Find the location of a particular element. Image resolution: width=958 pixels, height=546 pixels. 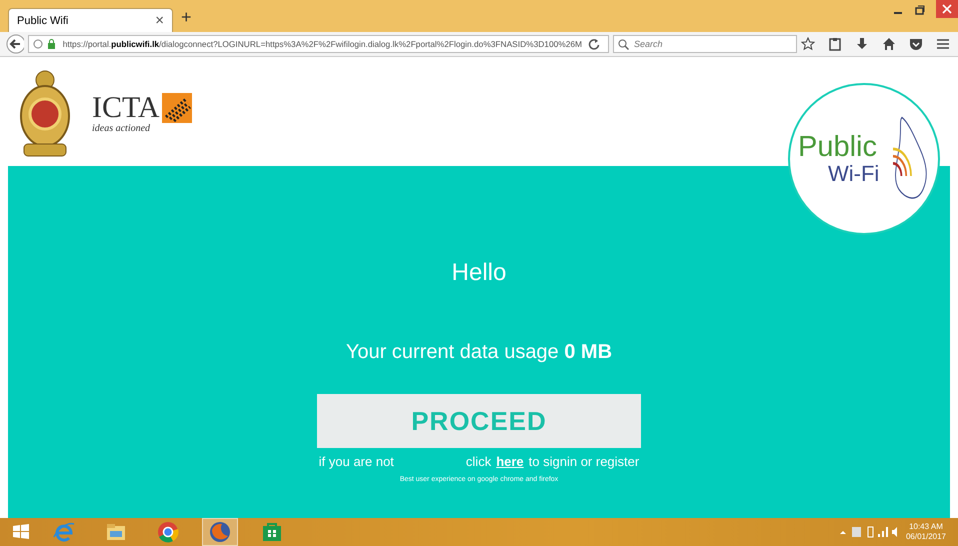

system-tray-icons is located at coordinates (868, 532).